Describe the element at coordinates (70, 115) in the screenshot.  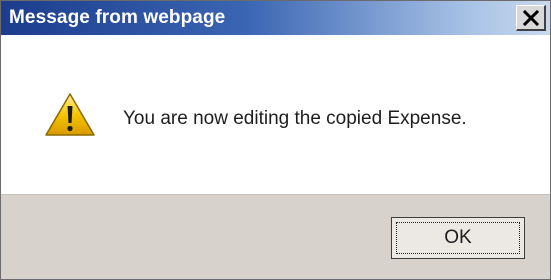
I see `warning-icon` at that location.